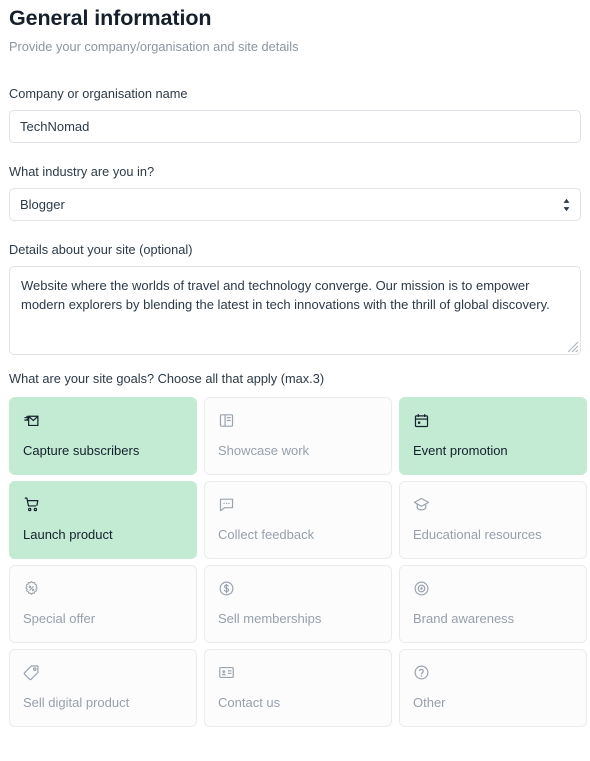 This screenshot has height=761, width=590. Describe the element at coordinates (31, 588) in the screenshot. I see `percent-badge-icon` at that location.